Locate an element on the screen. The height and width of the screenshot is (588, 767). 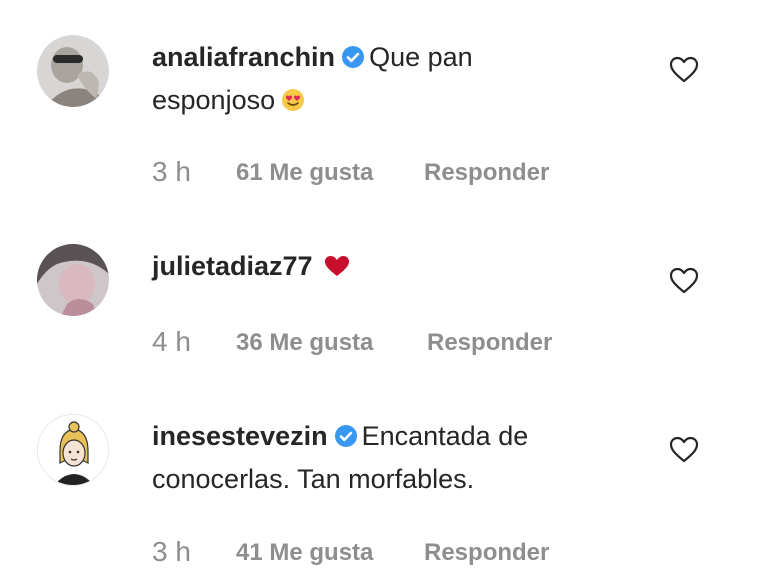
avatar-illustration is located at coordinates (73, 450).